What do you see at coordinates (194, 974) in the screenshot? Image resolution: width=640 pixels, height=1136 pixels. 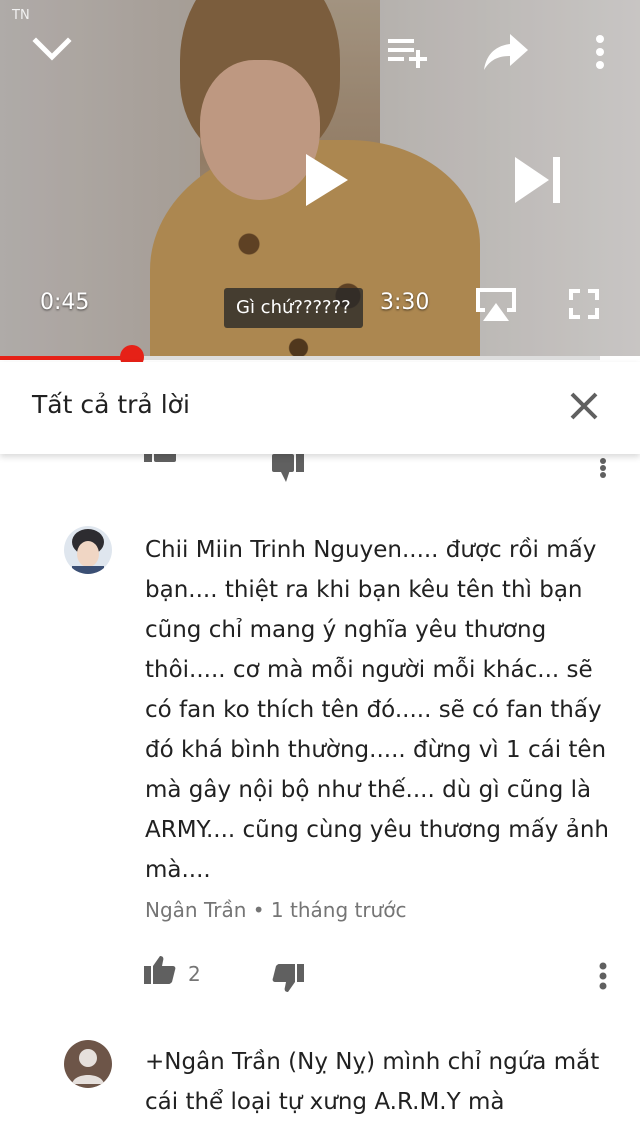 I see `like-count: 2` at bounding box center [194, 974].